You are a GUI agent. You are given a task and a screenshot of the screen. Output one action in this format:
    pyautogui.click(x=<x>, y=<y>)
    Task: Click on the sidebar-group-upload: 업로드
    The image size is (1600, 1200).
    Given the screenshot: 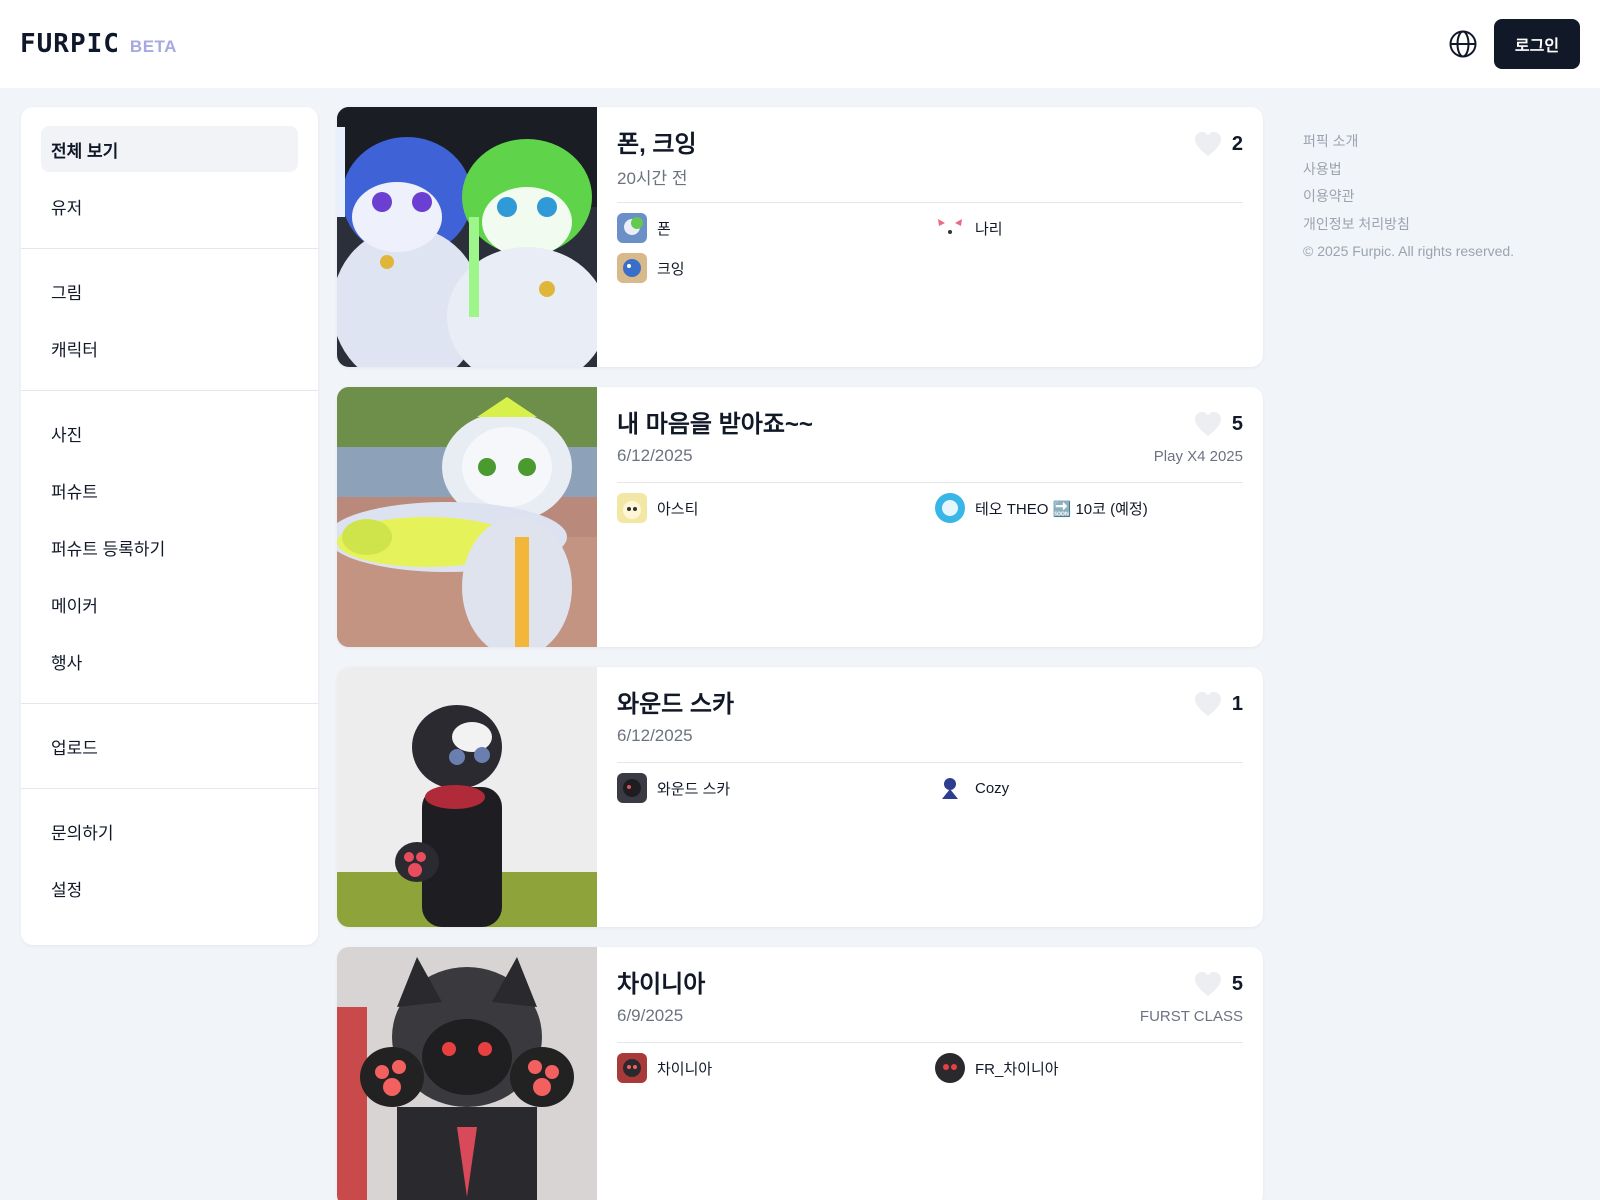 What is the action you would take?
    pyautogui.click(x=169, y=746)
    